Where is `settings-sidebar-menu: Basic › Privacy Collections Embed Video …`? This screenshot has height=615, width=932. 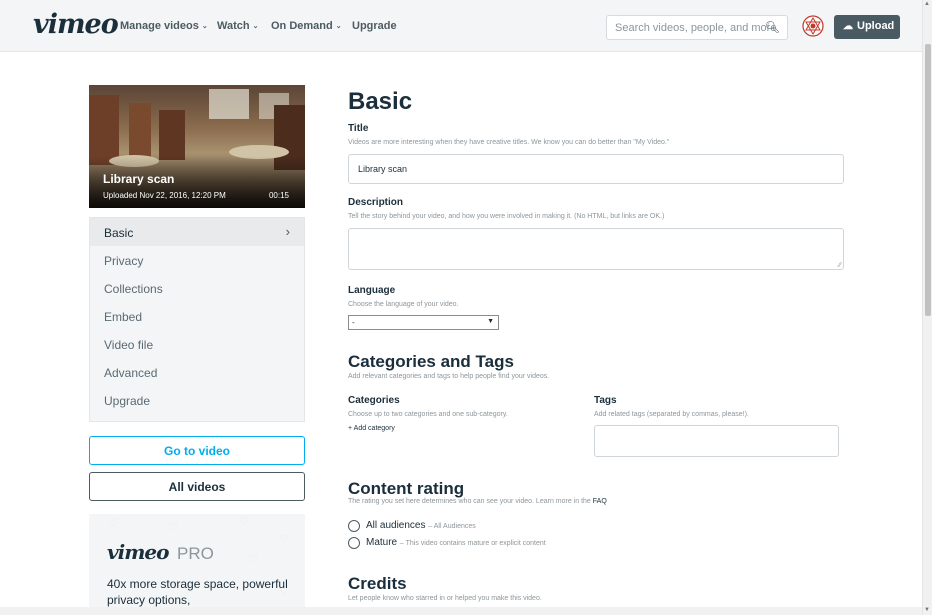
settings-sidebar-menu: Basic › Privacy Collections Embed Video … is located at coordinates (197, 319).